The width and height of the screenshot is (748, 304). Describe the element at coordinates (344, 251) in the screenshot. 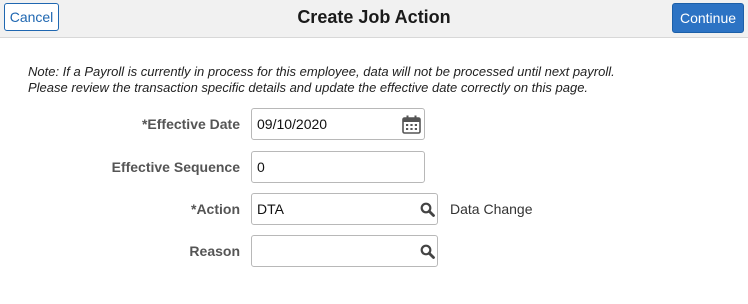

I see `reason-field` at that location.